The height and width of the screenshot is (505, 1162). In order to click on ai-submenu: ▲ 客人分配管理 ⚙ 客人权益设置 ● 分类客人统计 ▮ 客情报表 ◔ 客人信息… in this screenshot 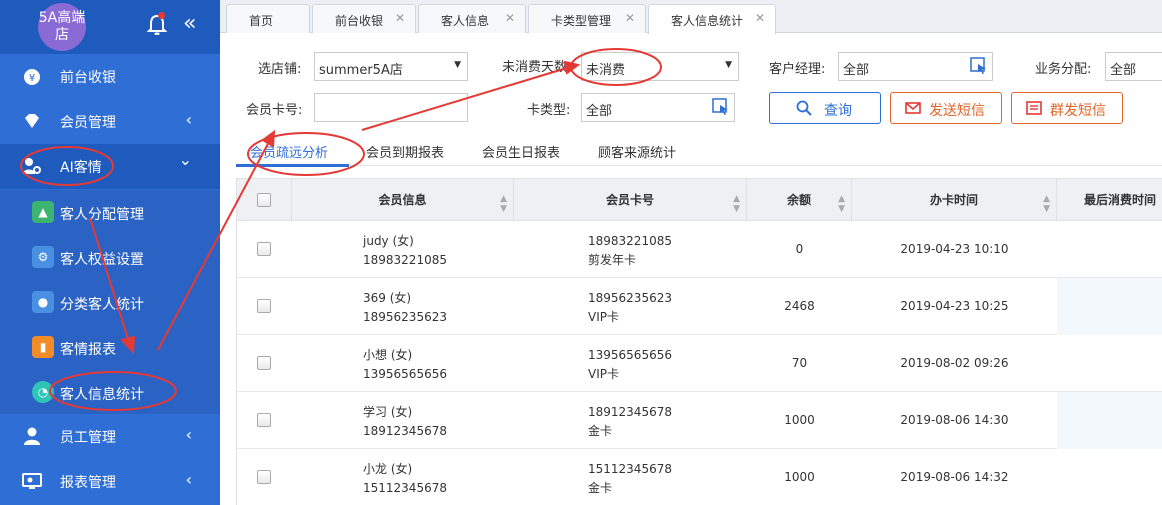, I will do `click(110, 302)`.